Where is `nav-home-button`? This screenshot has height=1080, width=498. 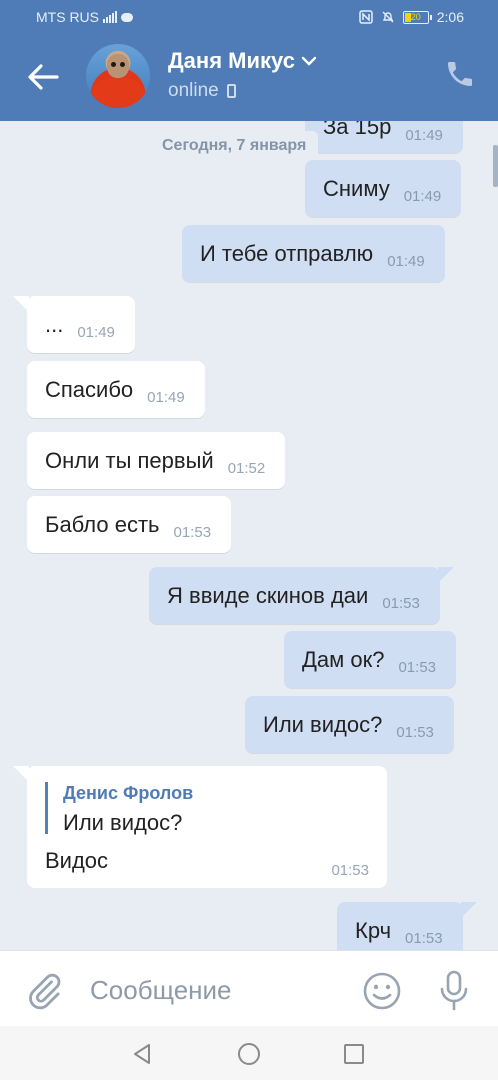 nav-home-button is located at coordinates (249, 1054).